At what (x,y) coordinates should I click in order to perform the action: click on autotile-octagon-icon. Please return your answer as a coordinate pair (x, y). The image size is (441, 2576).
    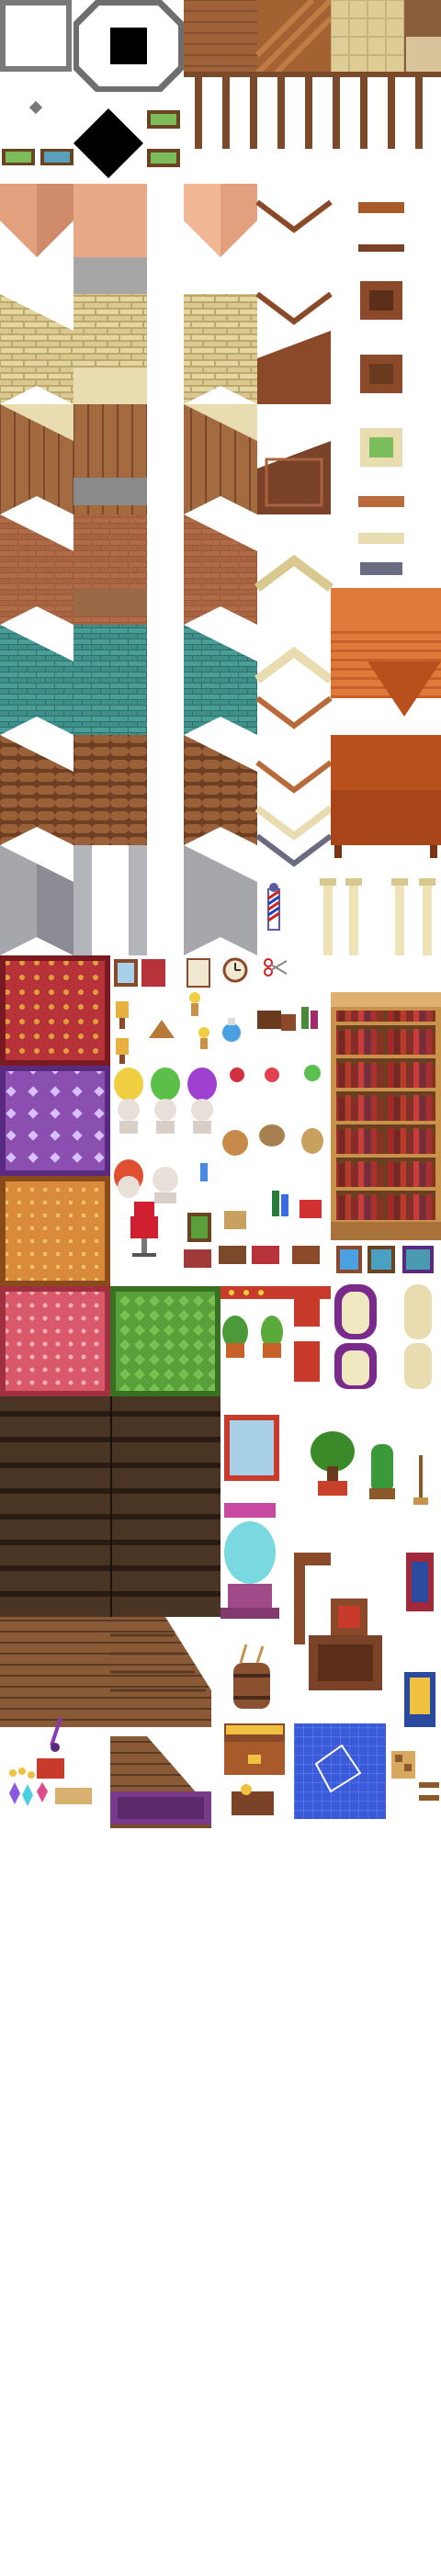
    Looking at the image, I should click on (129, 46).